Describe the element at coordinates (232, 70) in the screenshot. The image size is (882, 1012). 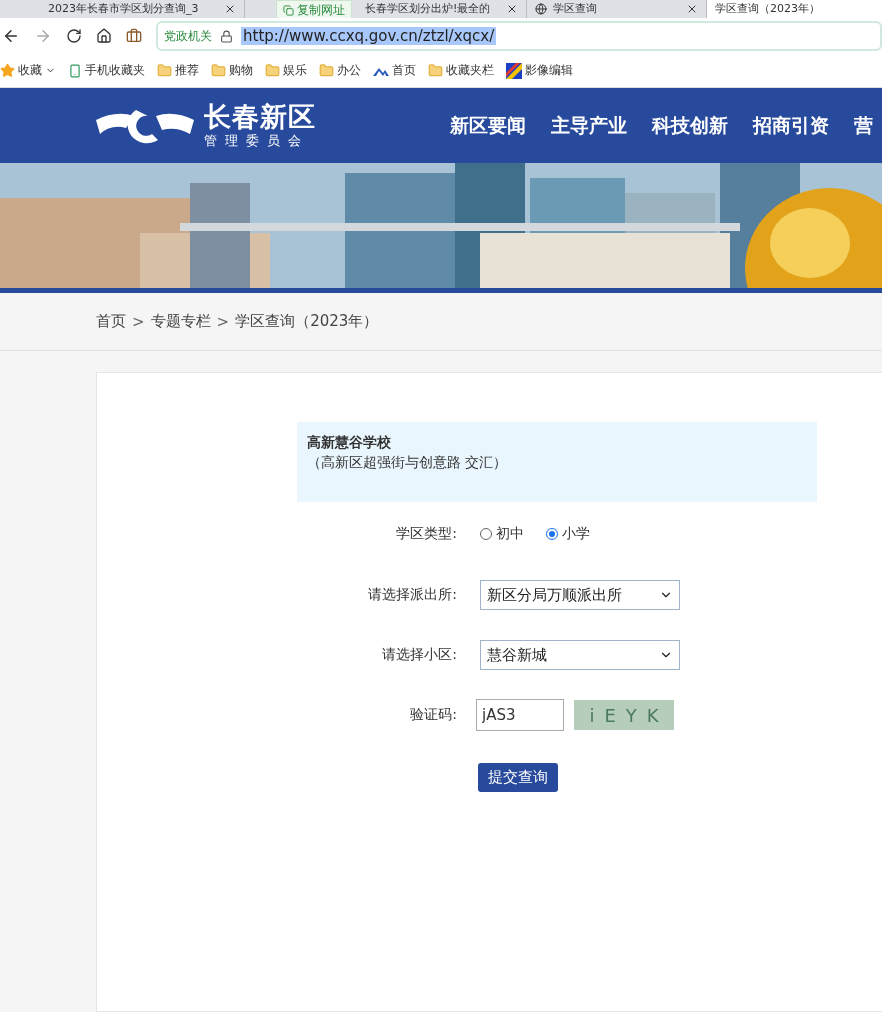
I see `bookmark: 购物` at that location.